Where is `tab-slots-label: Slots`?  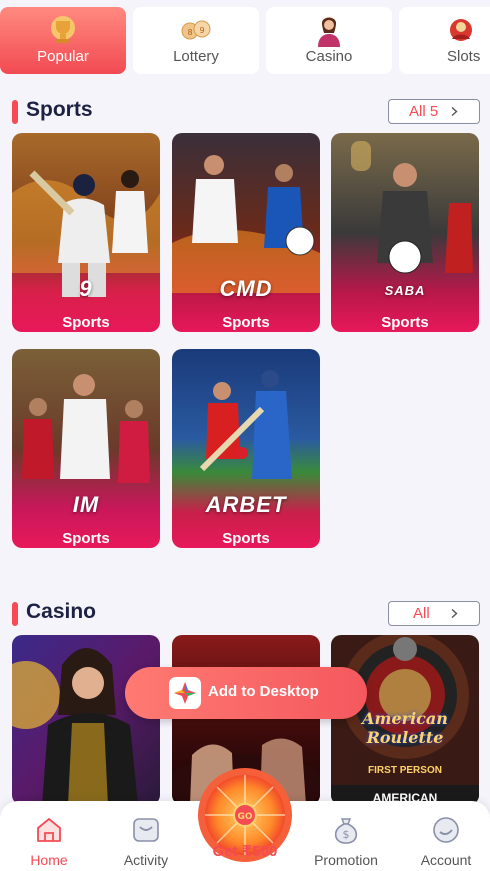
tab-slots-label: Slots is located at coordinates (464, 56).